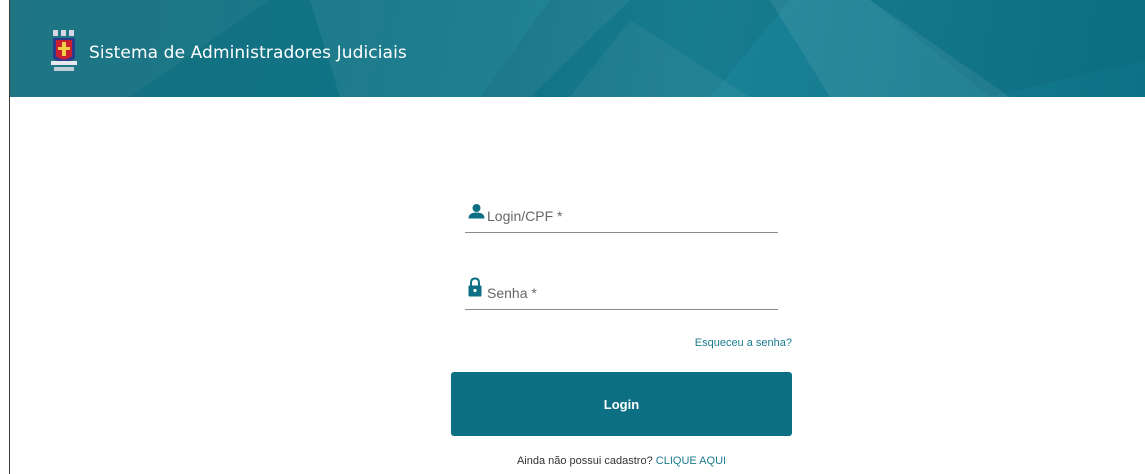 The image size is (1145, 474). I want to click on login-cpf-input, so click(631, 216).